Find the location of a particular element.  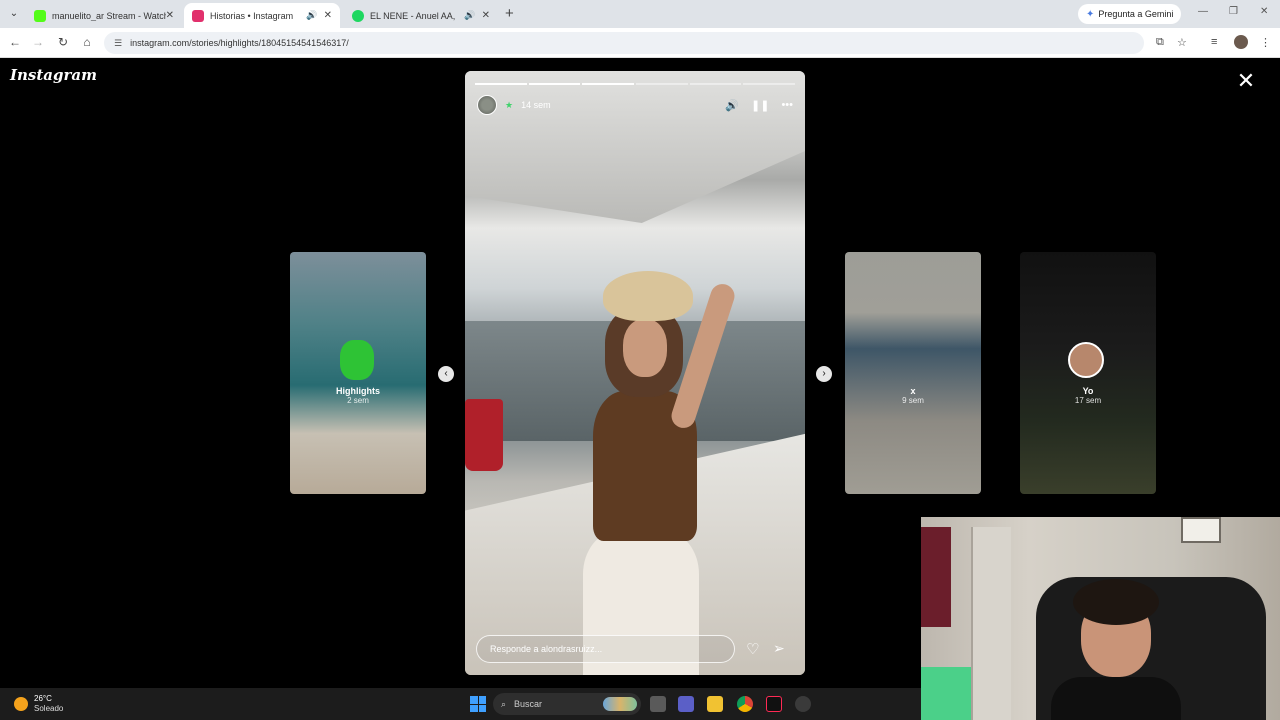

profile-avatar is located at coordinates (1241, 42).